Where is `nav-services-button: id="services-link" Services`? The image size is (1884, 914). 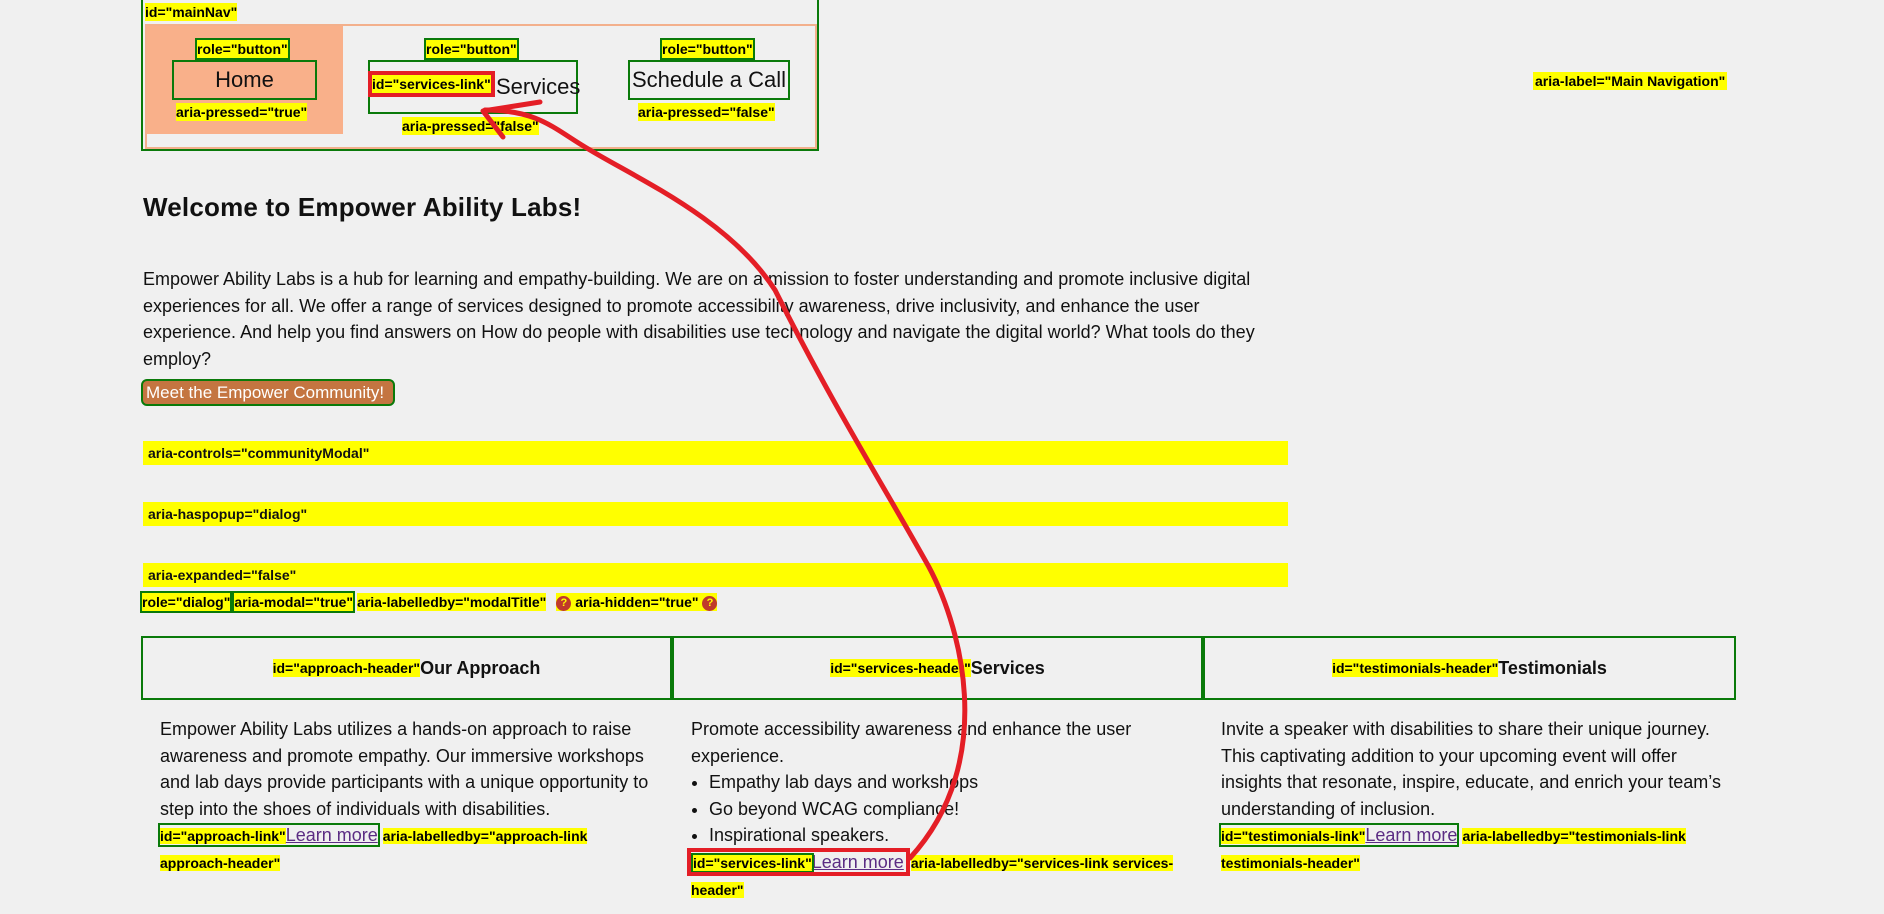 nav-services-button: id="services-link" Services is located at coordinates (474, 87).